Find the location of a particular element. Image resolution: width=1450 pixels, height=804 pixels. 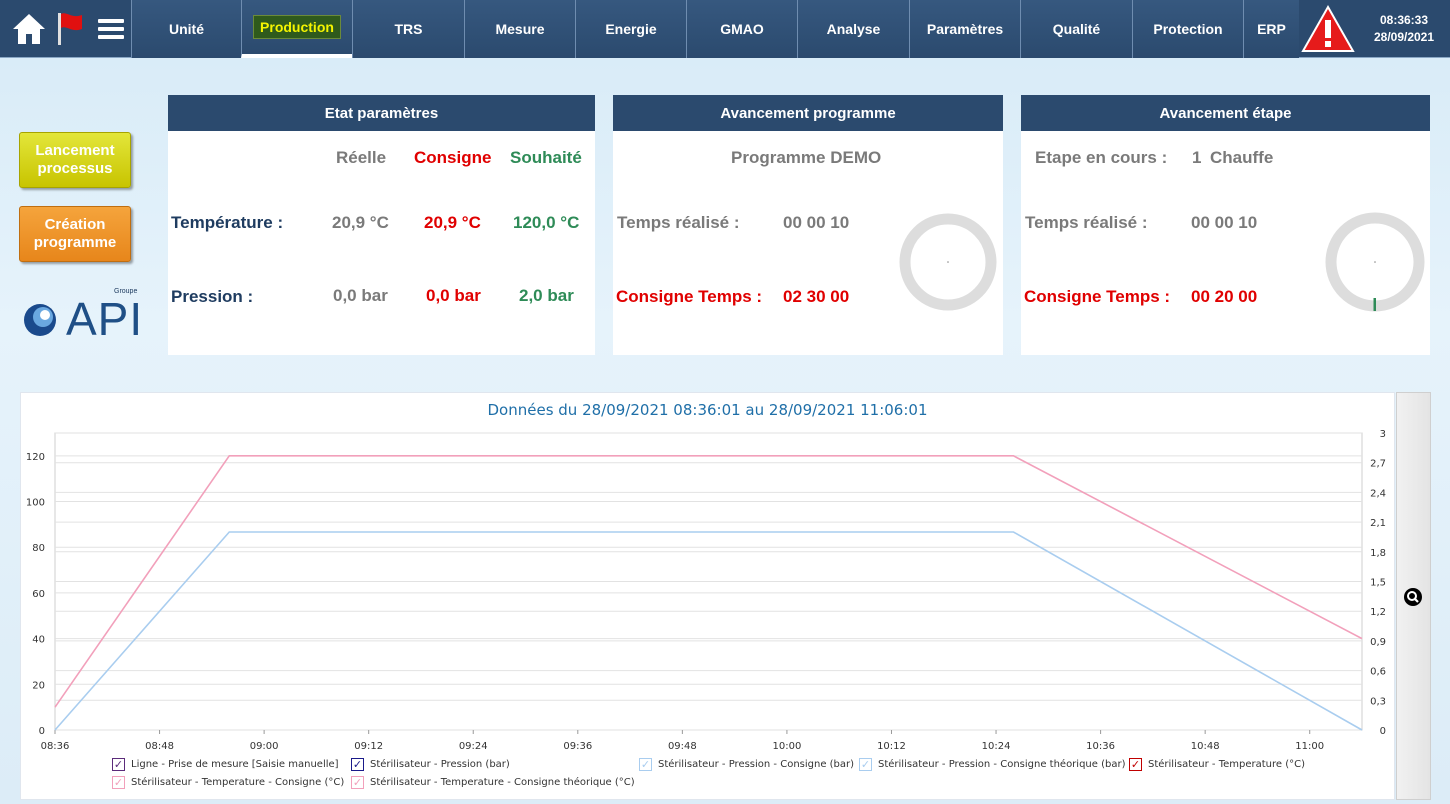

legend-item: ✓ Stérilisateur - Pression (bar) is located at coordinates (430, 764).